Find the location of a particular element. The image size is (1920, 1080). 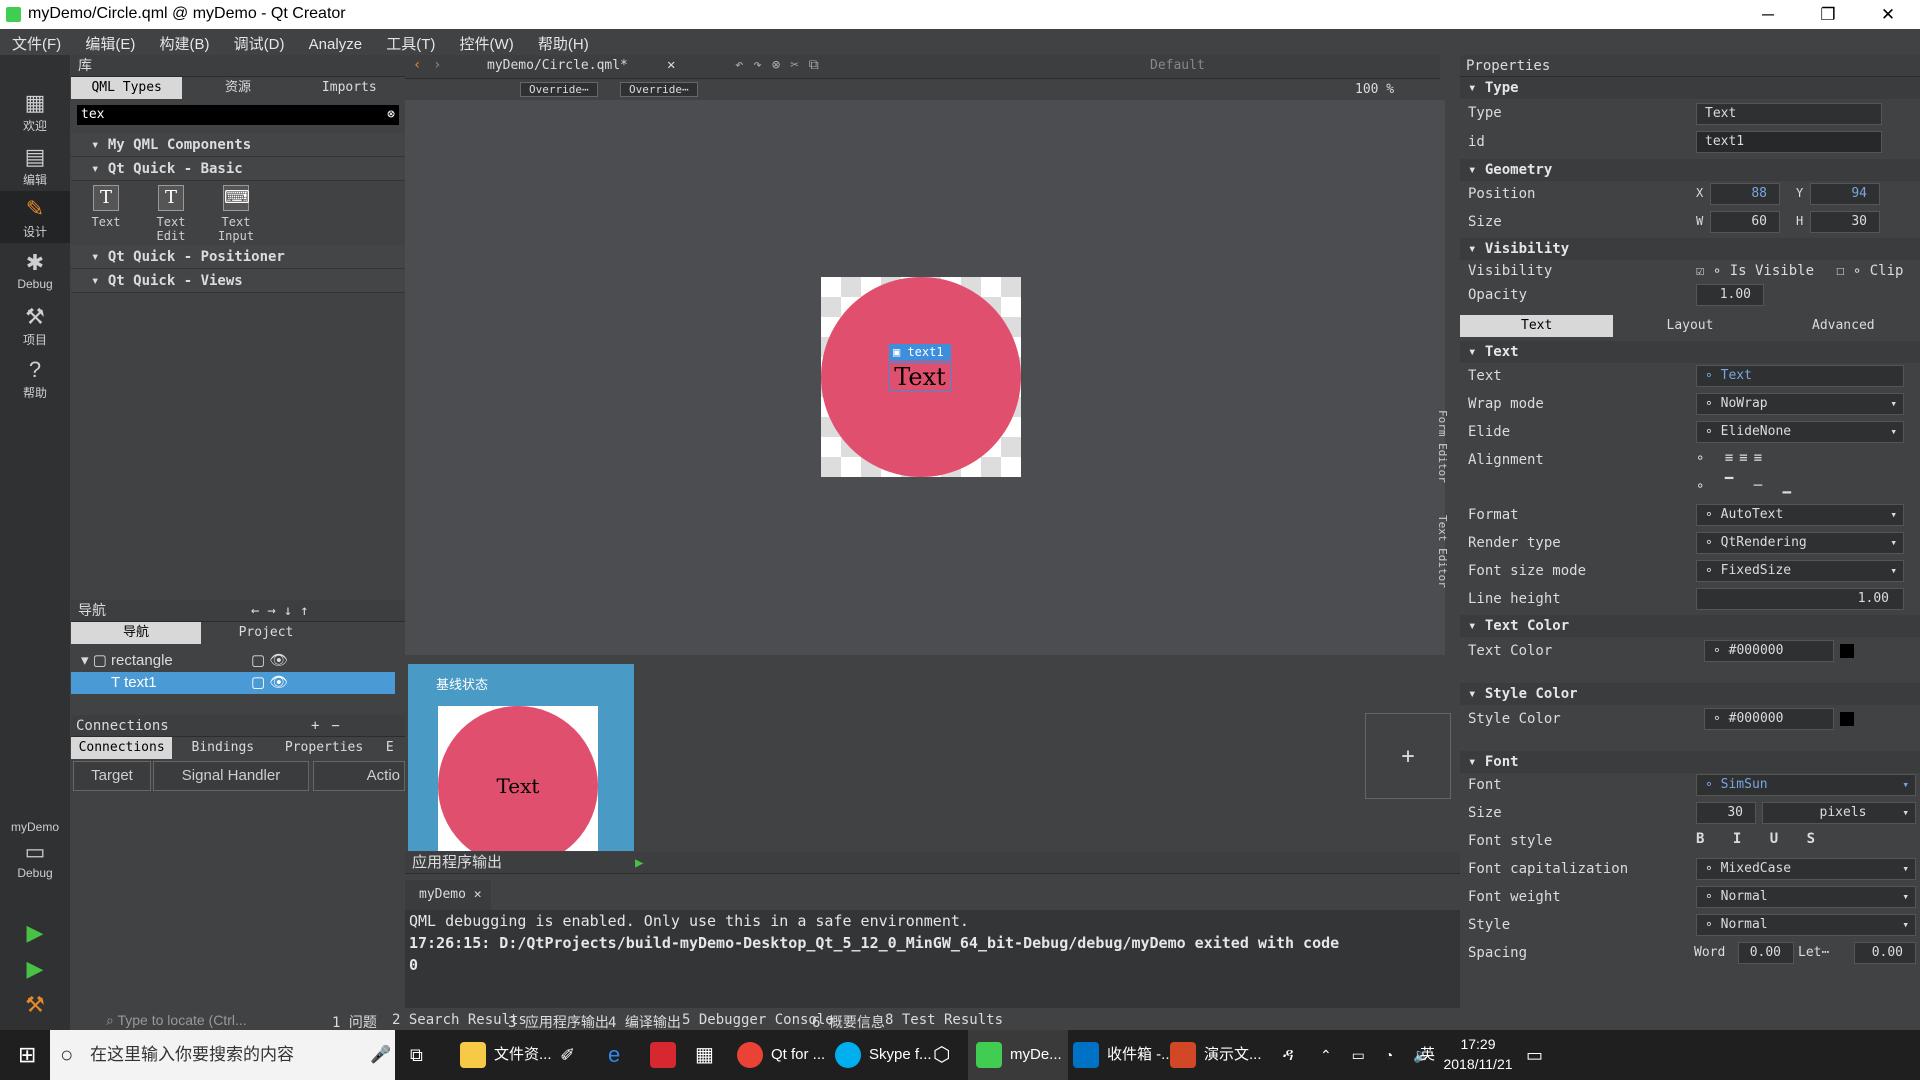

library-item-text: T Text is located at coordinates (106, 206).